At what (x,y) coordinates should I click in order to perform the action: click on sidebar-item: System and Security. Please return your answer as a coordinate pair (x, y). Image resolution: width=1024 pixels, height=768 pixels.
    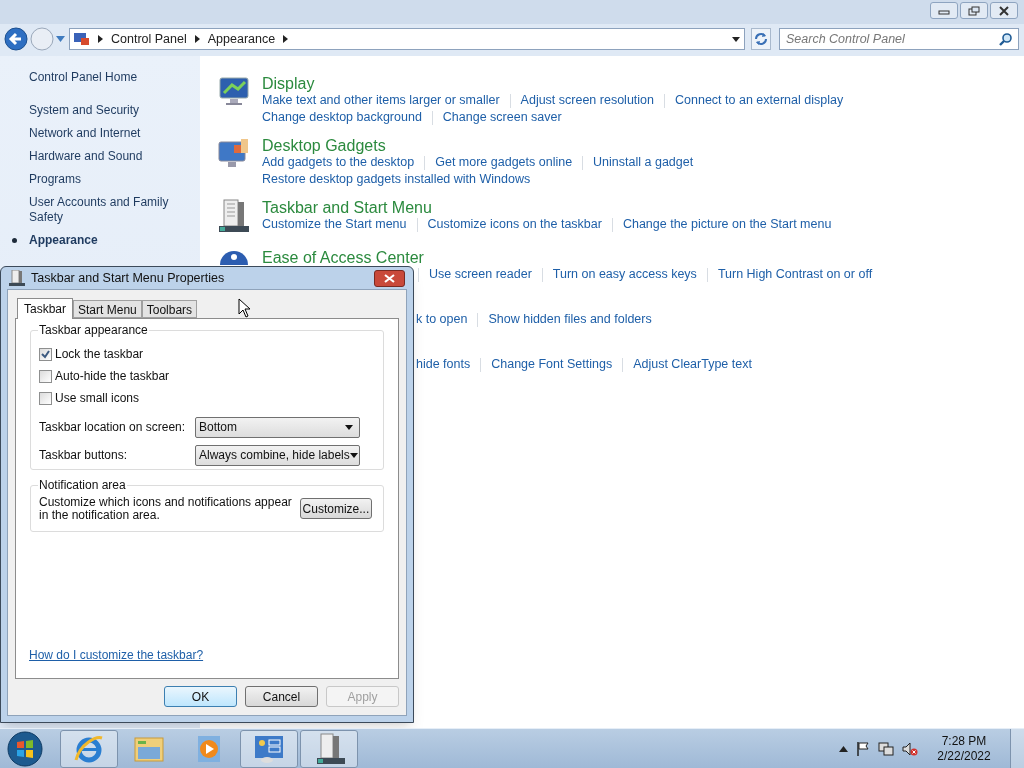
    Looking at the image, I should click on (110, 110).